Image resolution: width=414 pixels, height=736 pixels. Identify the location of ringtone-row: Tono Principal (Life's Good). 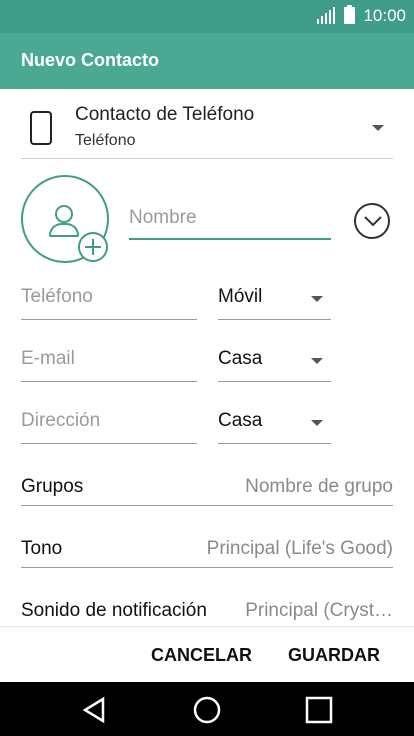
(207, 547).